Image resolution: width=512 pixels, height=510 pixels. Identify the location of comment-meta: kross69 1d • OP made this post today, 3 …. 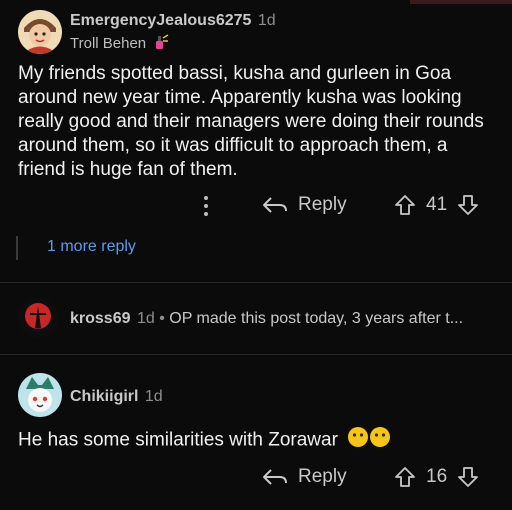
(266, 319).